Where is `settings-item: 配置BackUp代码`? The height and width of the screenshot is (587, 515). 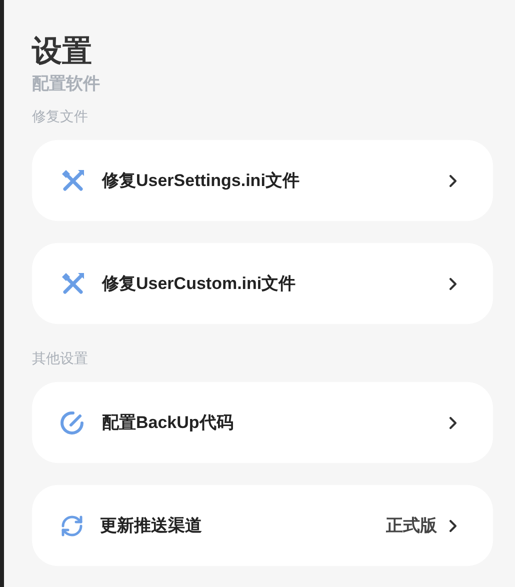 settings-item: 配置BackUp代码 is located at coordinates (262, 422).